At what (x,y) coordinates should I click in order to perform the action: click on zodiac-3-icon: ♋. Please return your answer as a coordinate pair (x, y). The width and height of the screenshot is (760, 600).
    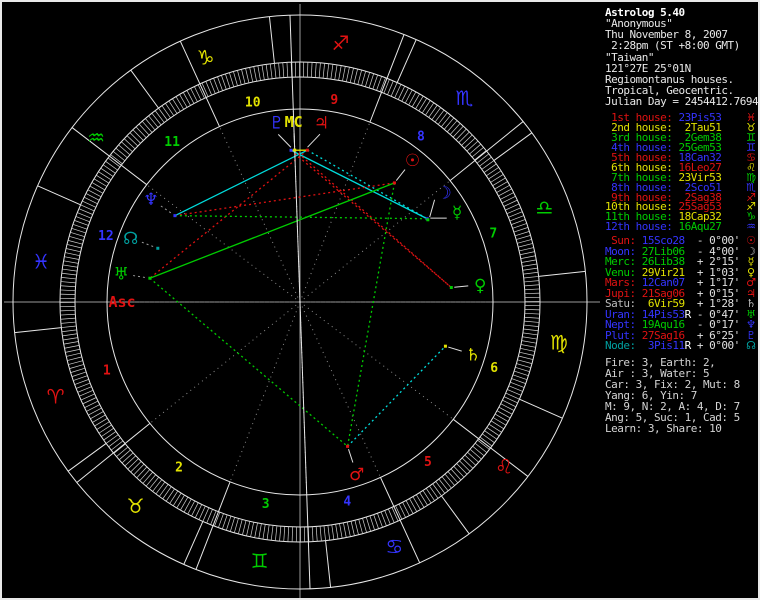
    Looking at the image, I should click on (394, 546).